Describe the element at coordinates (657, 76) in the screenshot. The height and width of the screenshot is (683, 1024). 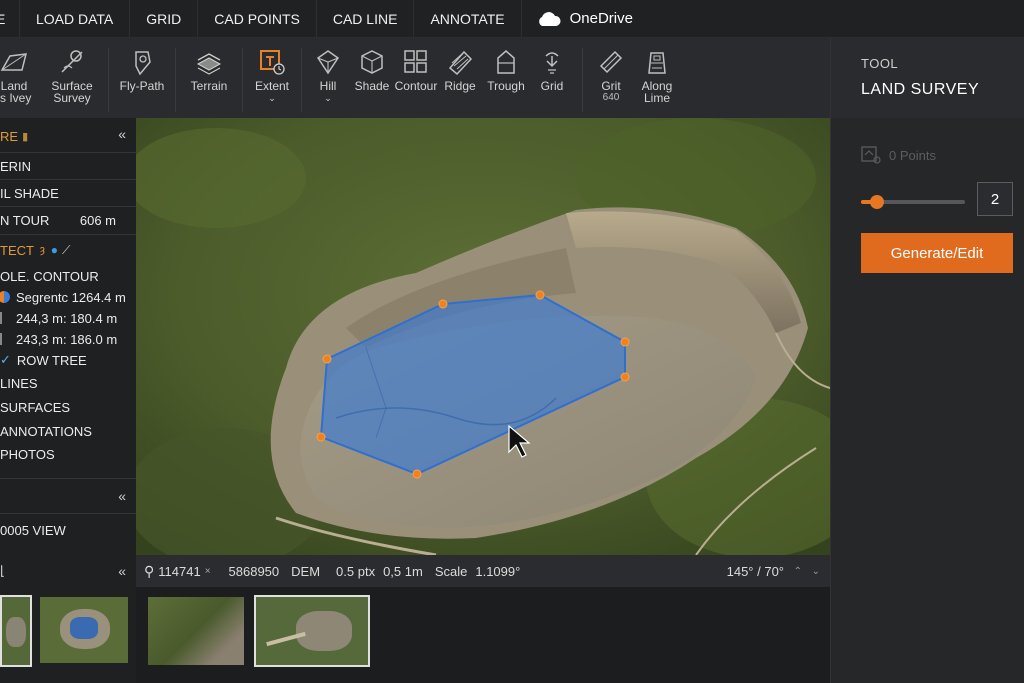
I see `tool-along-line: Along Lime` at that location.